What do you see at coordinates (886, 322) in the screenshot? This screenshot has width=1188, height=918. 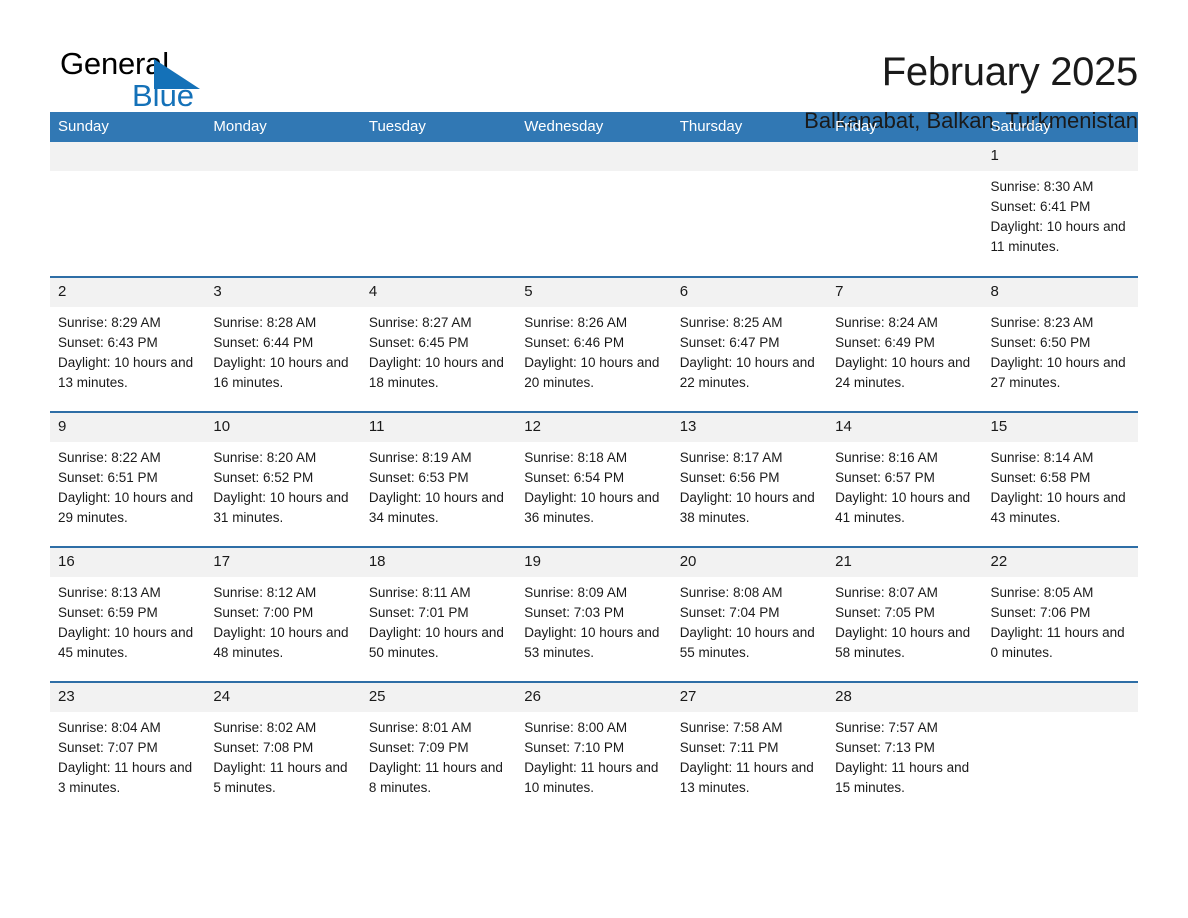 I see `sunrise-text: Sunrise: 8:24 AM` at bounding box center [886, 322].